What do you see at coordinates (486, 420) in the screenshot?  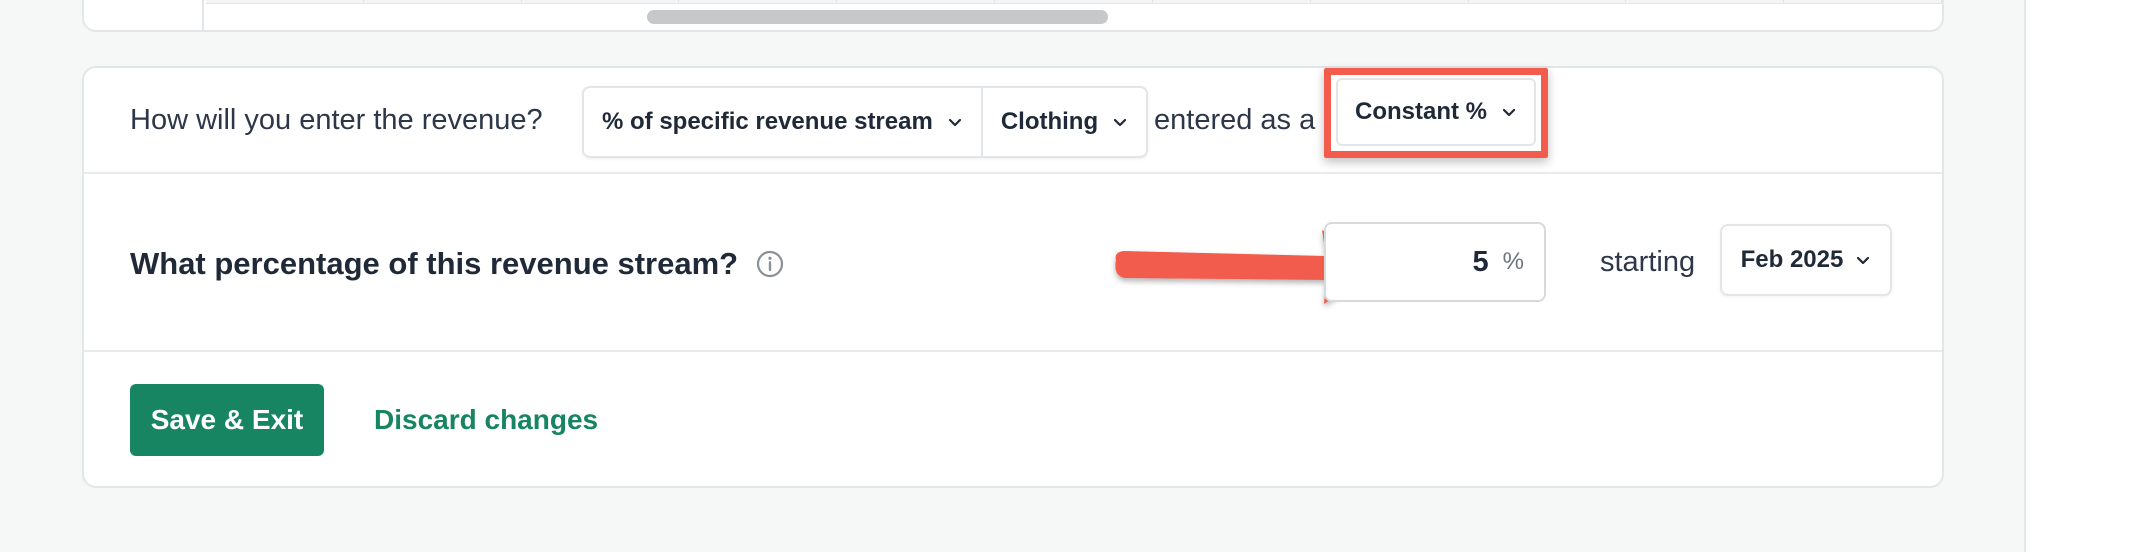 I see `discard-changes-link: Discard changes` at bounding box center [486, 420].